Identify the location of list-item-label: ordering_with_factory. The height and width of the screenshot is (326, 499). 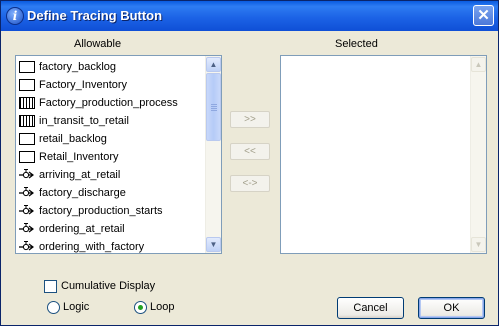
(92, 247).